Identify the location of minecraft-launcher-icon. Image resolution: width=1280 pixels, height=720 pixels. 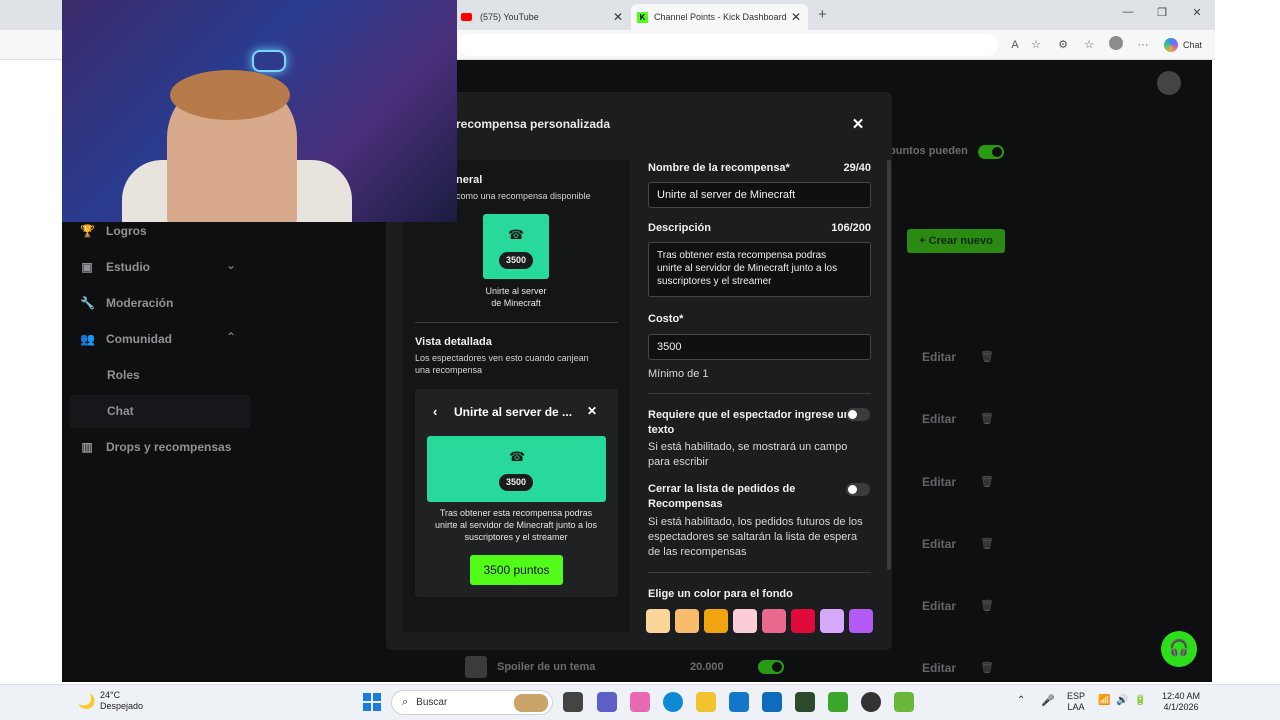
(904, 702).